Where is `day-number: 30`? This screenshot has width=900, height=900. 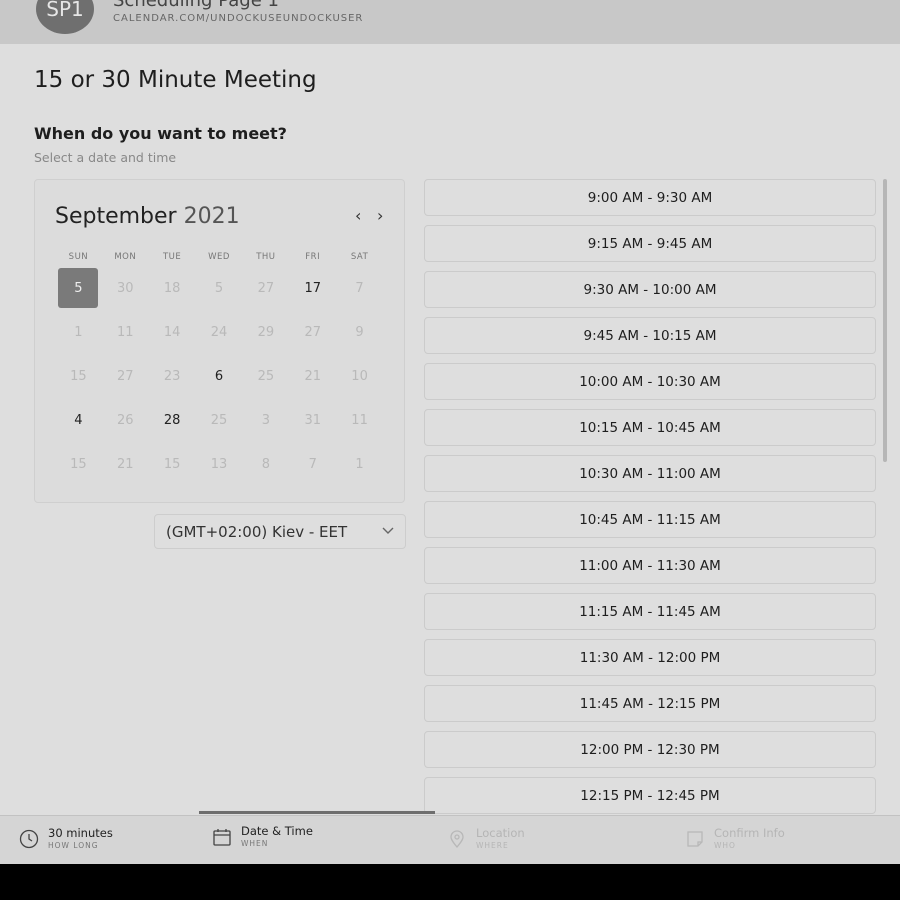 day-number: 30 is located at coordinates (125, 288).